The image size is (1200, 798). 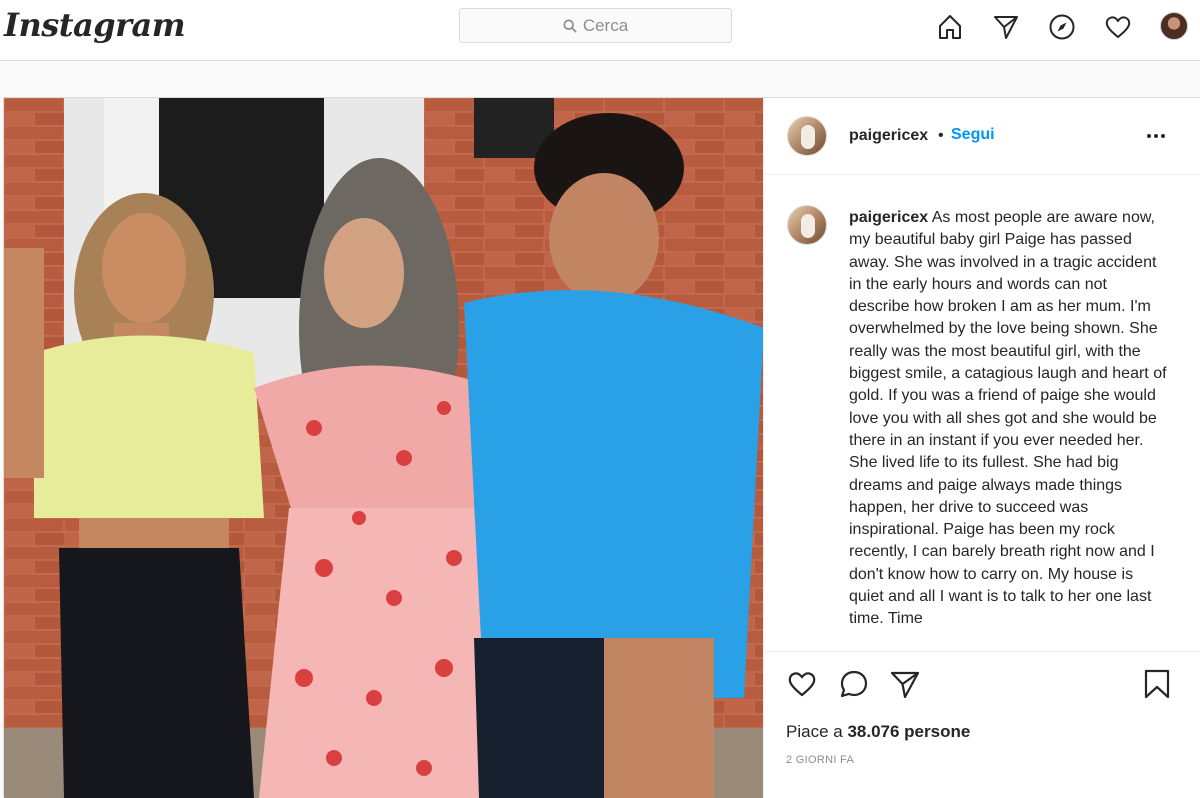 I want to click on home-icon, so click(x=950, y=27).